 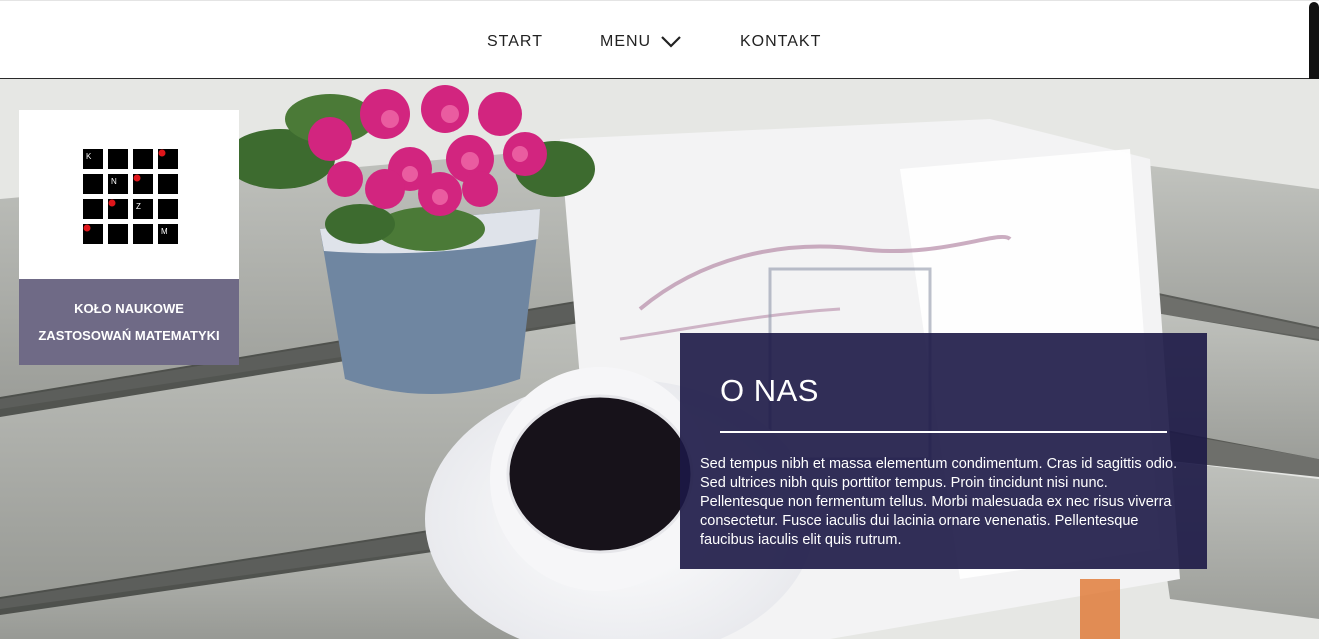 I want to click on logo-letter-m: M, so click(x=164, y=231).